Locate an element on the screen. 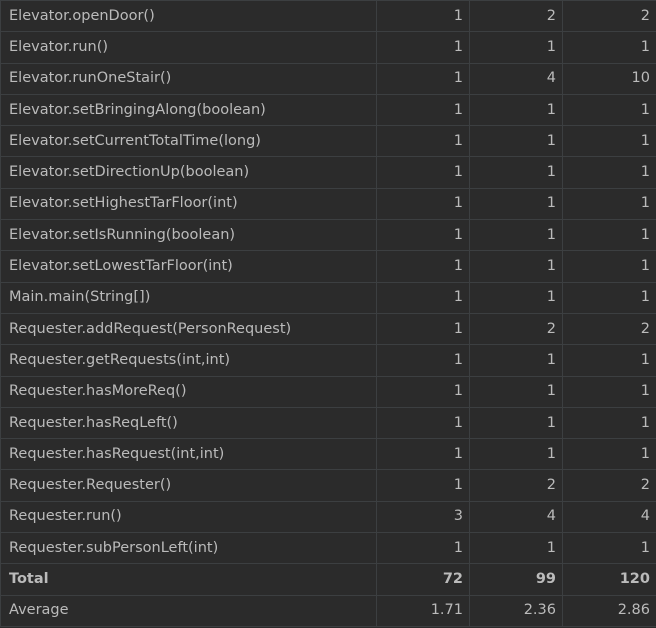  method-name-cell: Main.main(String[]) is located at coordinates (188, 297).